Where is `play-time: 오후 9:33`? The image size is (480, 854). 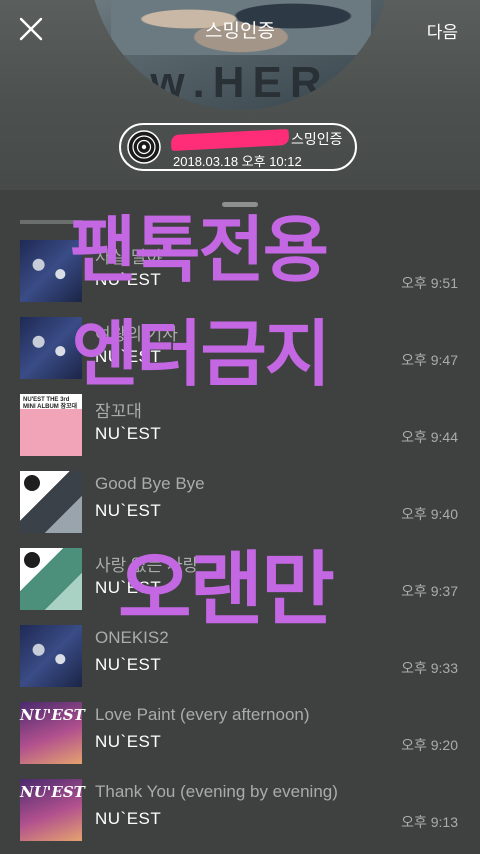 play-time: 오후 9:33 is located at coordinates (429, 668).